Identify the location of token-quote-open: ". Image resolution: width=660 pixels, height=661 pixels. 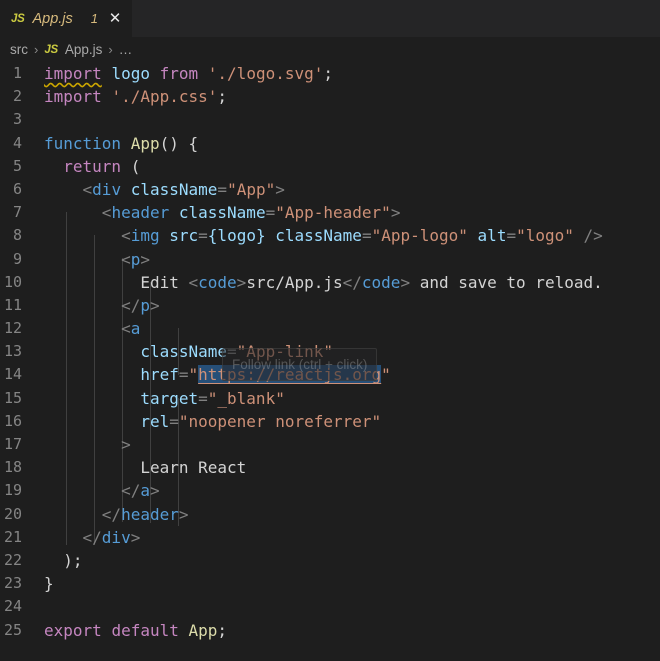
(193, 375).